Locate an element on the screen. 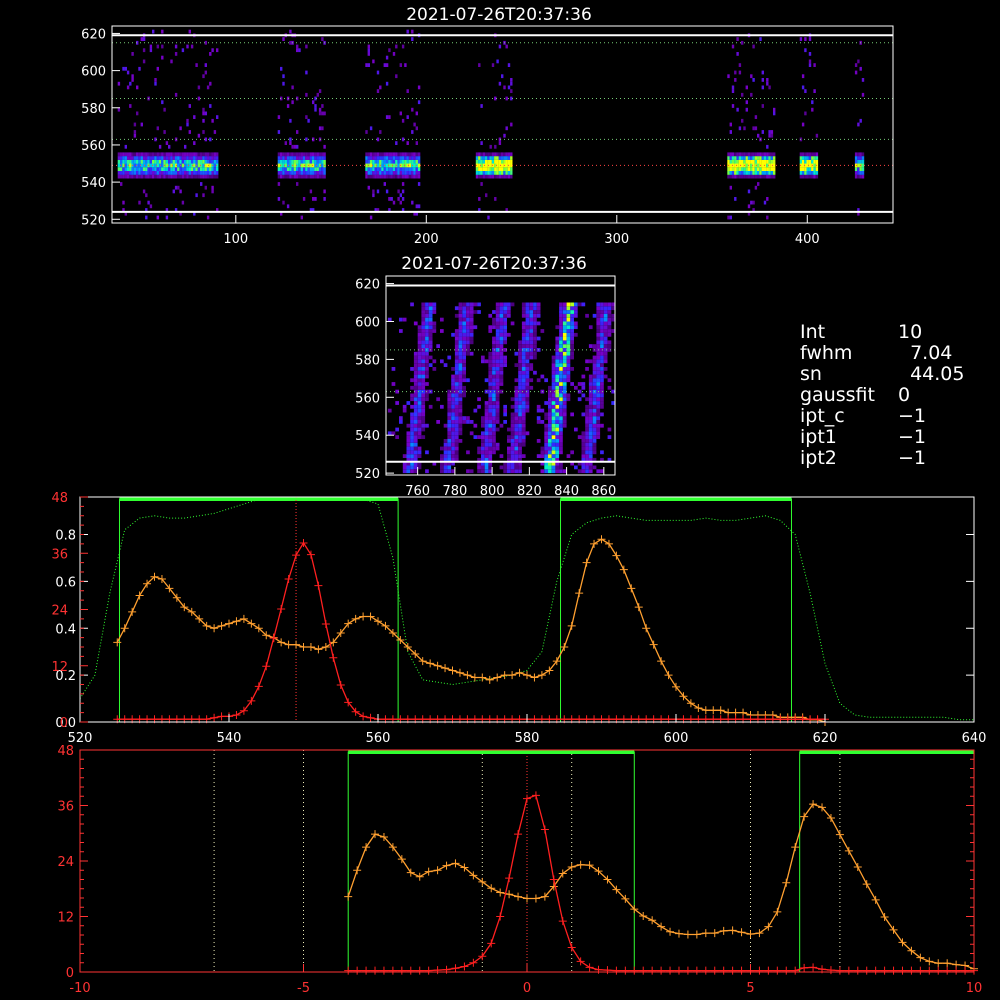 This screenshot has height=1000, width=1000. spectrogram-zoom-plot: 760 780 800 820 840 860520540560580600620 is located at coordinates (485, 387).